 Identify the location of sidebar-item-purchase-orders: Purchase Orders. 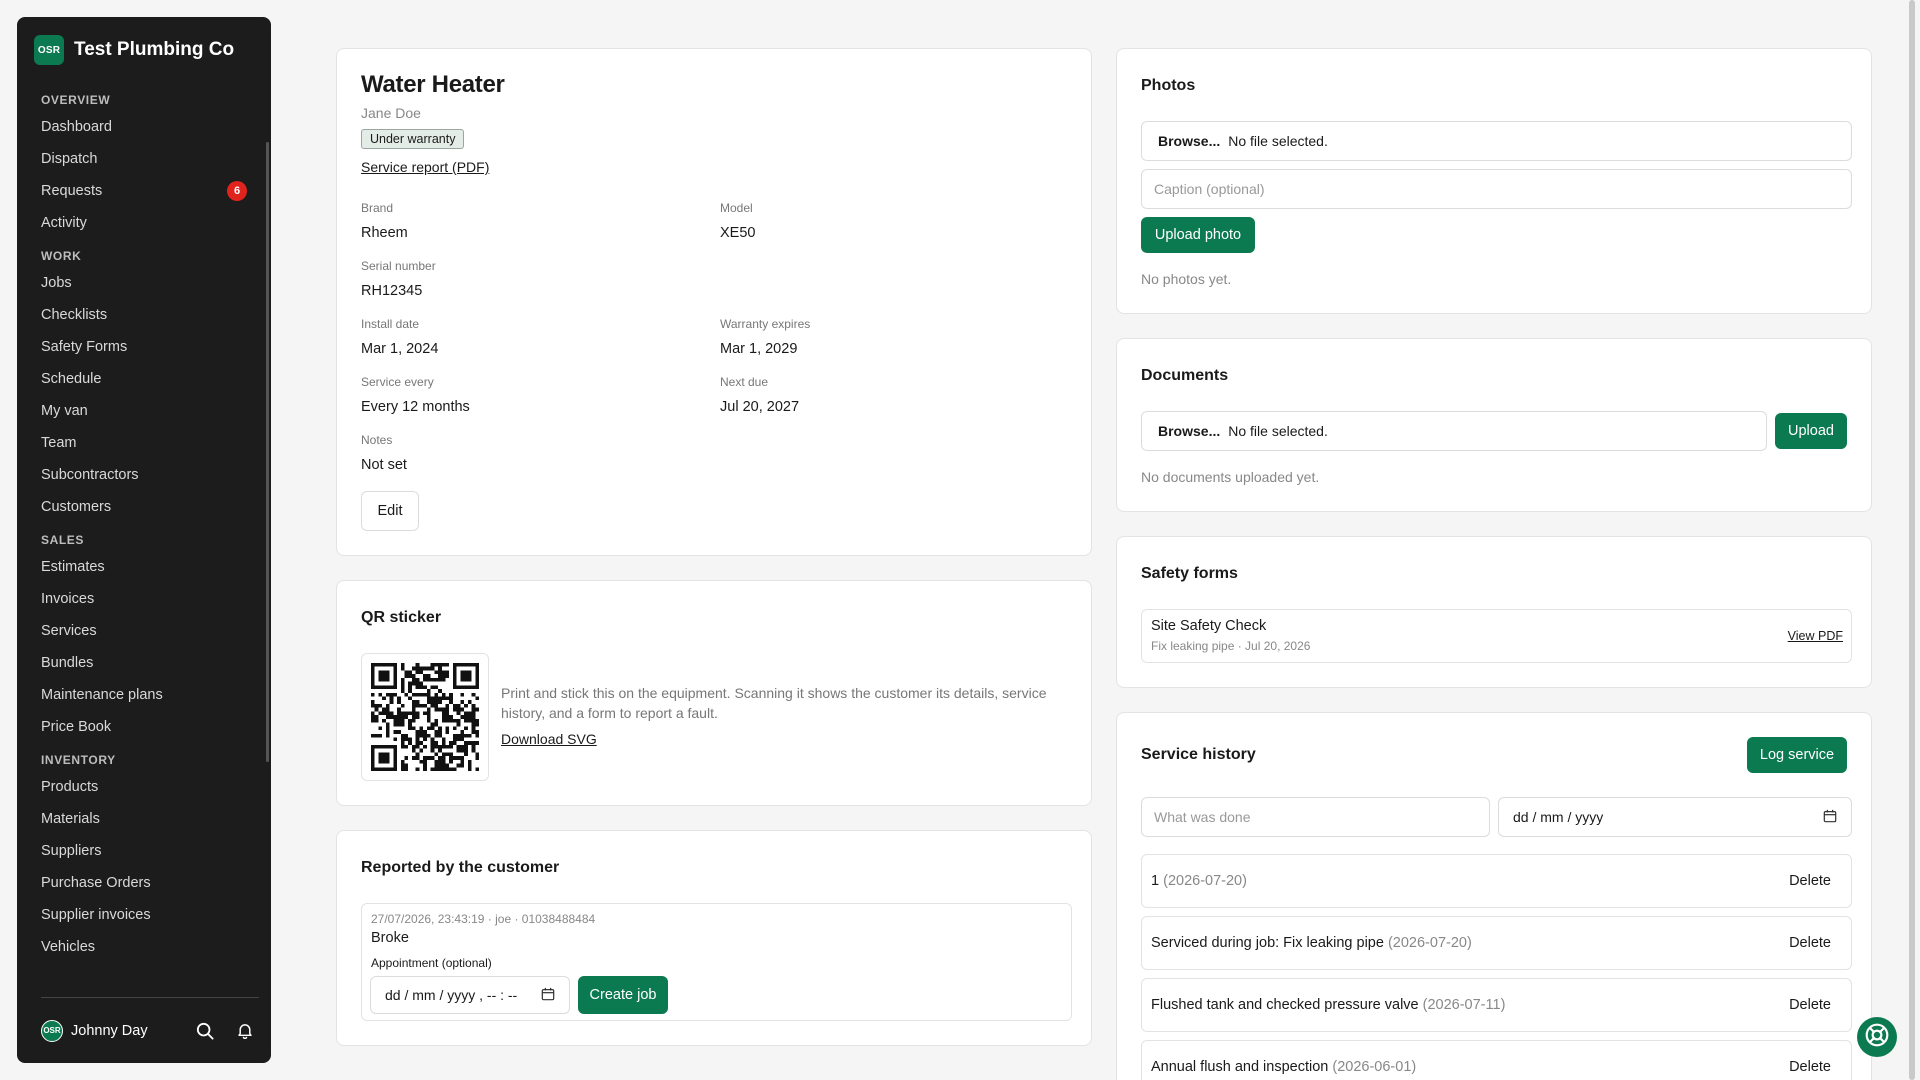
(144, 883).